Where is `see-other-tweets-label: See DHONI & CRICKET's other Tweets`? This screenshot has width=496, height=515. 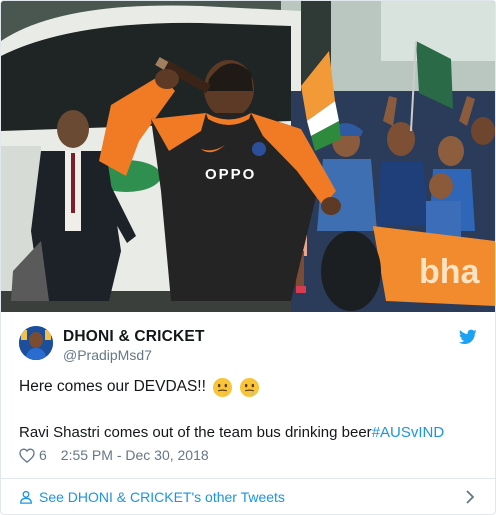
see-other-tweets-label: See DHONI & CRICKET's other Tweets is located at coordinates (162, 496).